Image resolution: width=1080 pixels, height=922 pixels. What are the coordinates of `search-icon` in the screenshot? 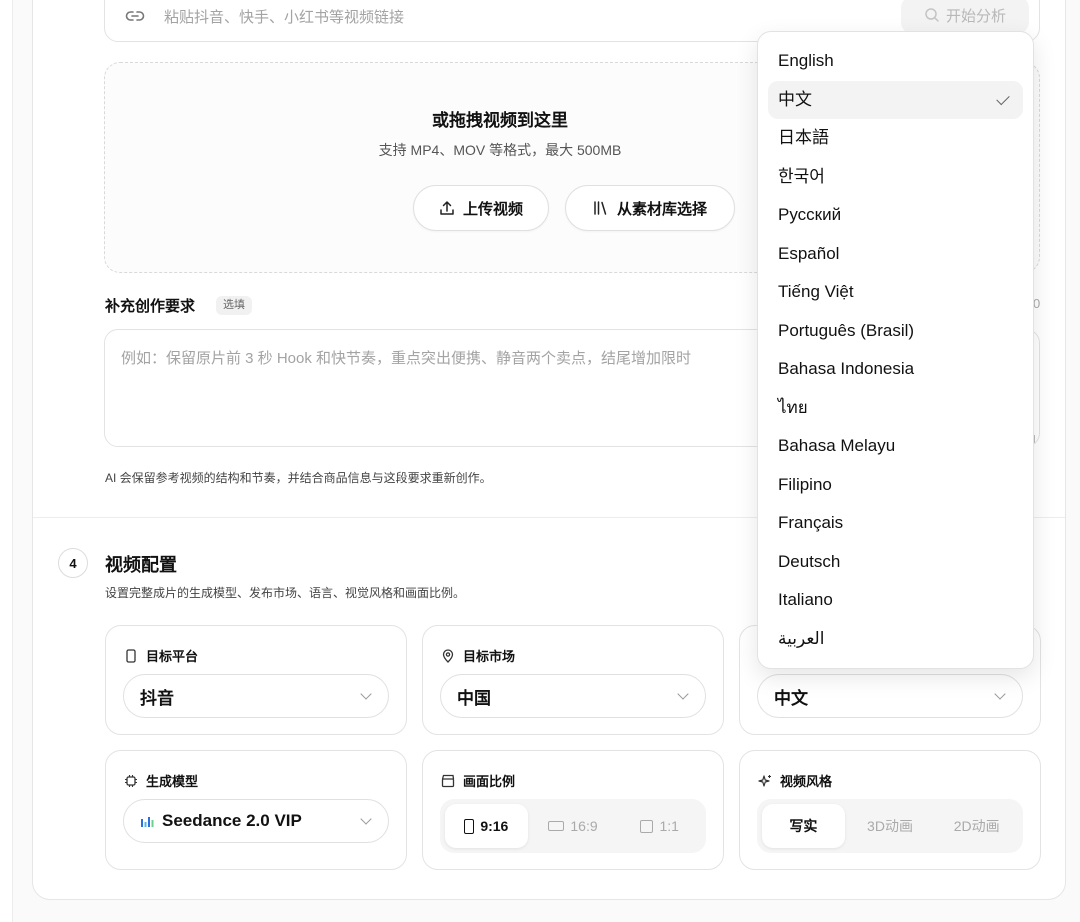 It's located at (932, 15).